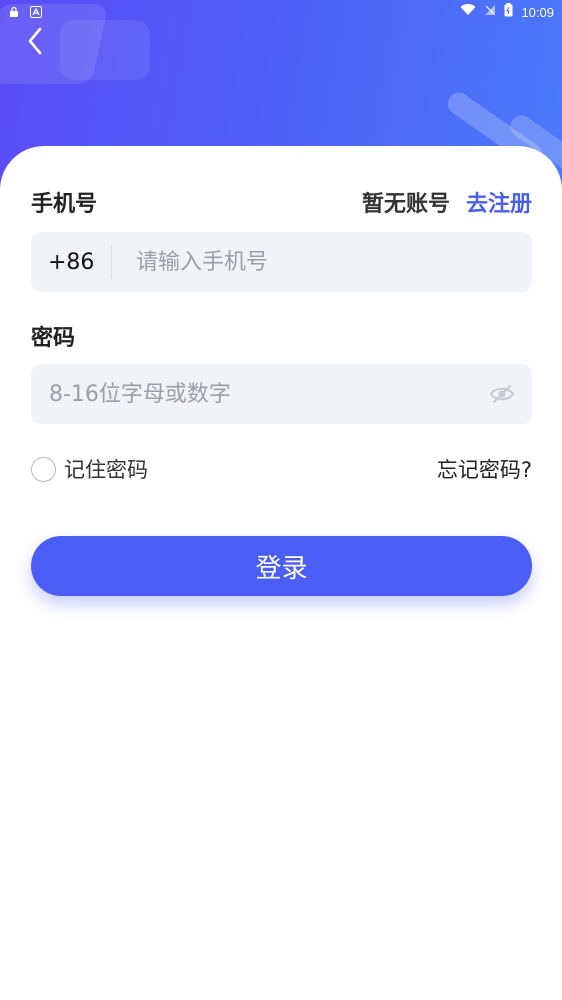 The height and width of the screenshot is (1000, 562). What do you see at coordinates (499, 202) in the screenshot?
I see `register-link: 去注册` at bounding box center [499, 202].